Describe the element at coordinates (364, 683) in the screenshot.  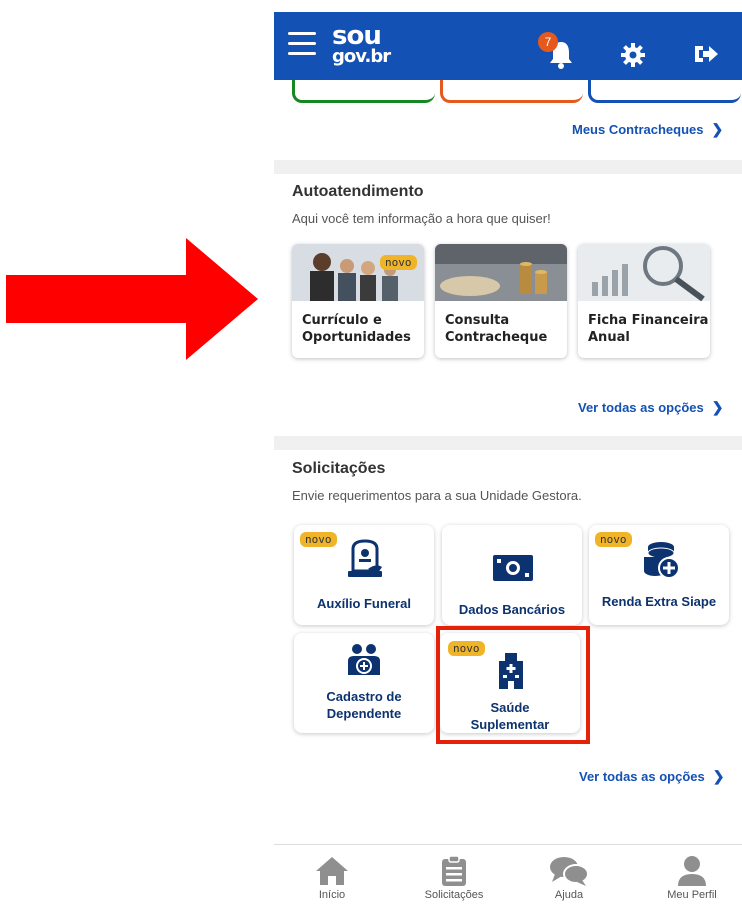
I see `card-cadastro-dependente: Cadastro de Dependente` at that location.